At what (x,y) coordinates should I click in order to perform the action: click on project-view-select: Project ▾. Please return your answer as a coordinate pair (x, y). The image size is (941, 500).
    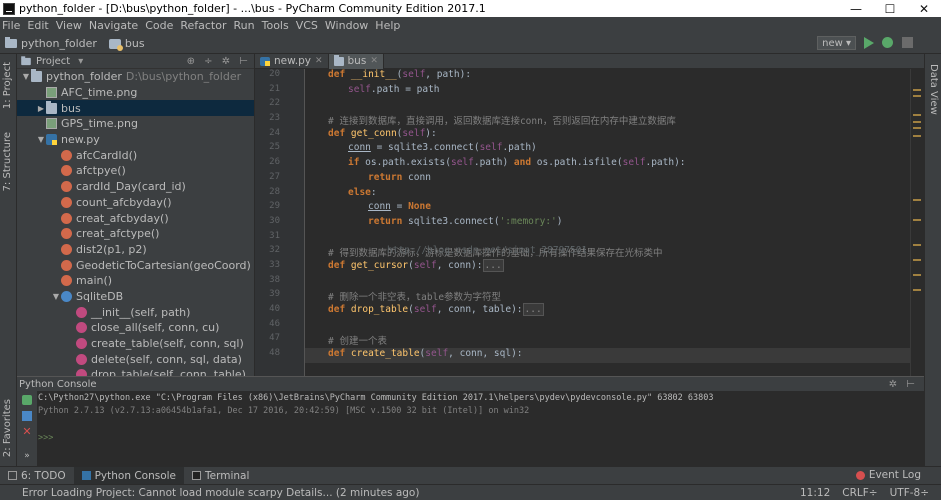
    Looking at the image, I should click on (51, 61).